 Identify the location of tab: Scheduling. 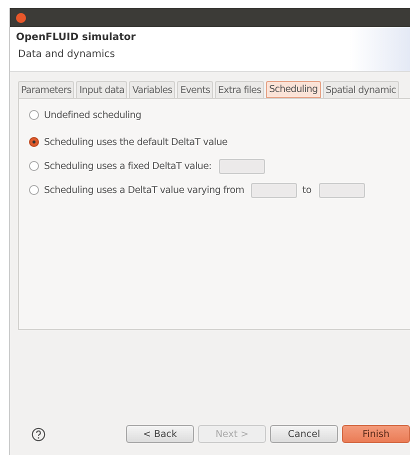
(293, 89).